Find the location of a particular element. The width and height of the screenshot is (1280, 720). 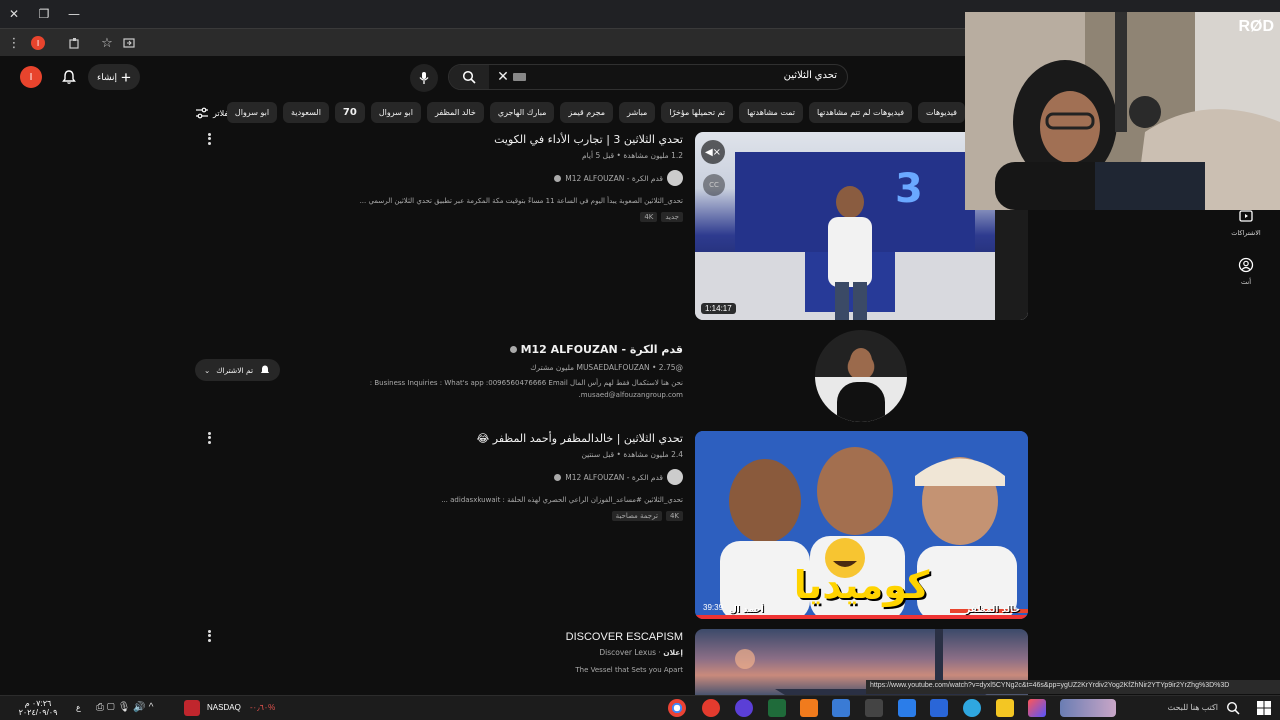

chrome-icon is located at coordinates (677, 708).